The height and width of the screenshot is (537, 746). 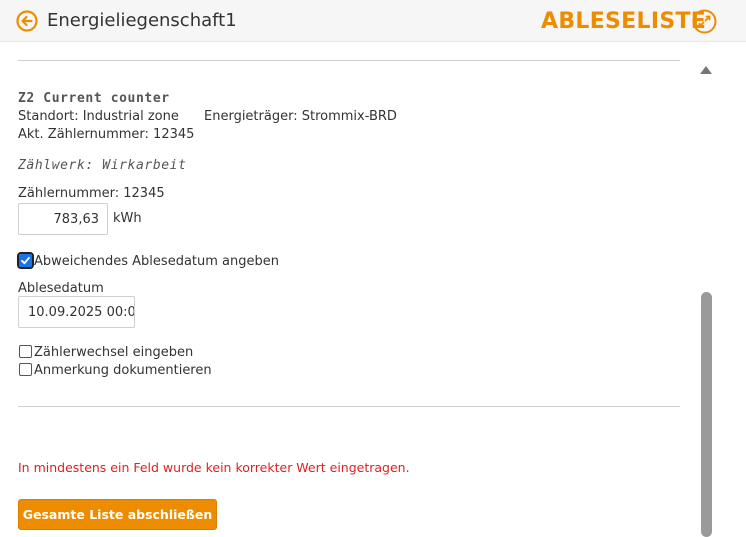 I want to click on scroll-up-arrow-icon, so click(x=706, y=70).